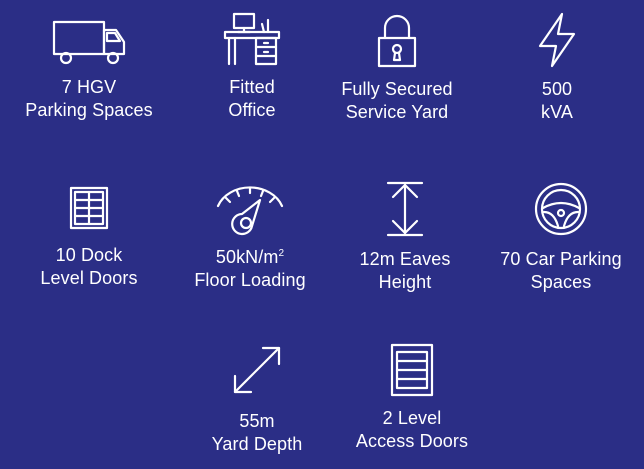 This screenshot has width=644, height=469. I want to click on feature-hgv-parking: 7 HGV Parking Spaces, so click(89, 67).